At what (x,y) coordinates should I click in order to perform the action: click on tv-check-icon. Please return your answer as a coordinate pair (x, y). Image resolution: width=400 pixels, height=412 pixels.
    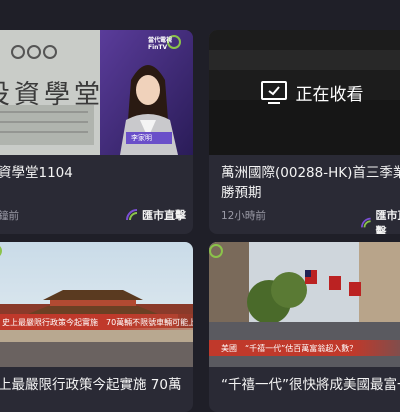
    Looking at the image, I should click on (273, 92).